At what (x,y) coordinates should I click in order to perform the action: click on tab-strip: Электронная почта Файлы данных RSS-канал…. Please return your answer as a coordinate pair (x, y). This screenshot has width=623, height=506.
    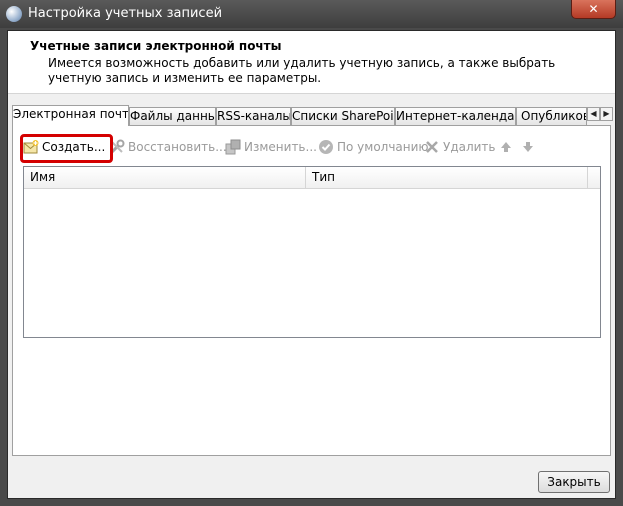
    Looking at the image, I should click on (312, 115).